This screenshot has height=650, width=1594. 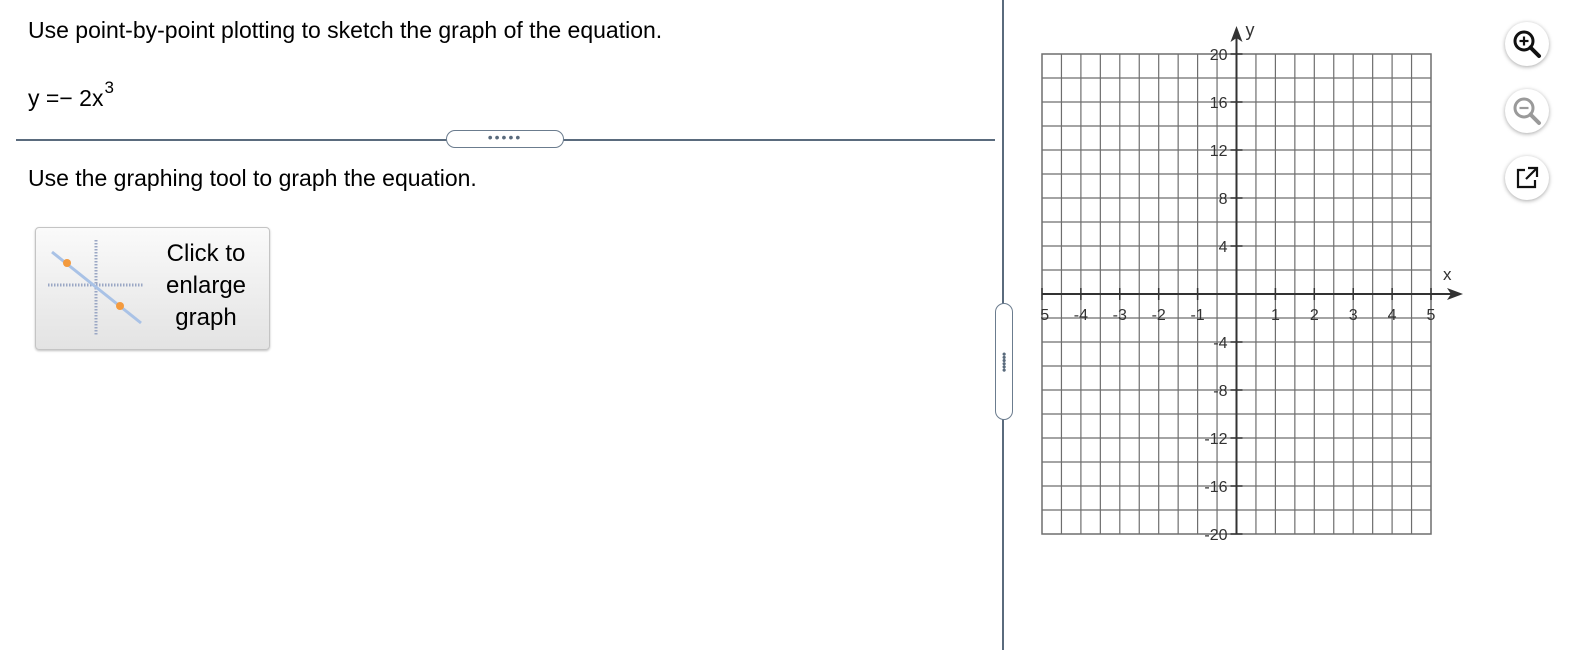 I want to click on pane-drag-handle: ••••••, so click(x=1004, y=361).